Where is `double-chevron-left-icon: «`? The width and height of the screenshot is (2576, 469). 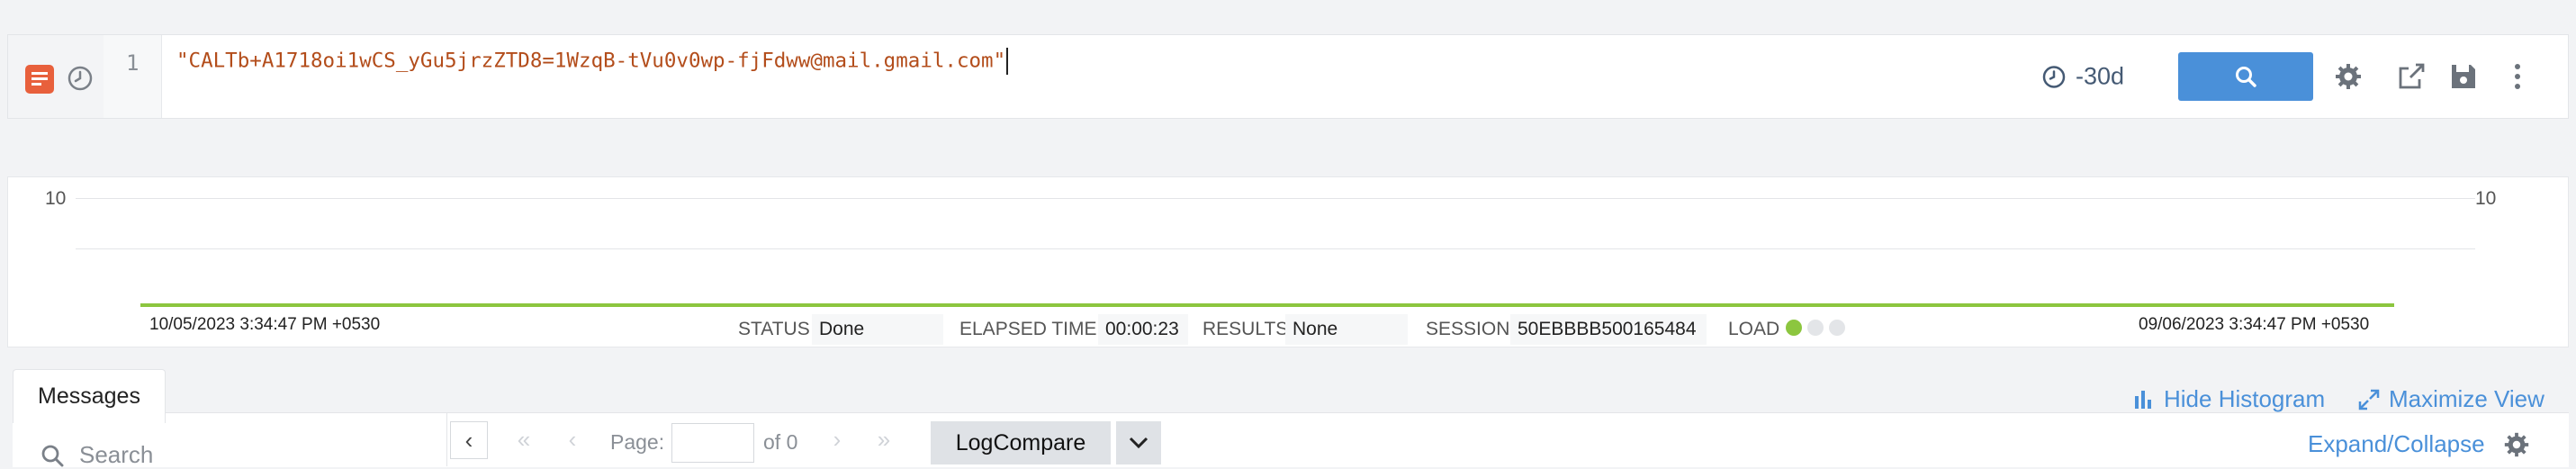
double-chevron-left-icon: « is located at coordinates (524, 439).